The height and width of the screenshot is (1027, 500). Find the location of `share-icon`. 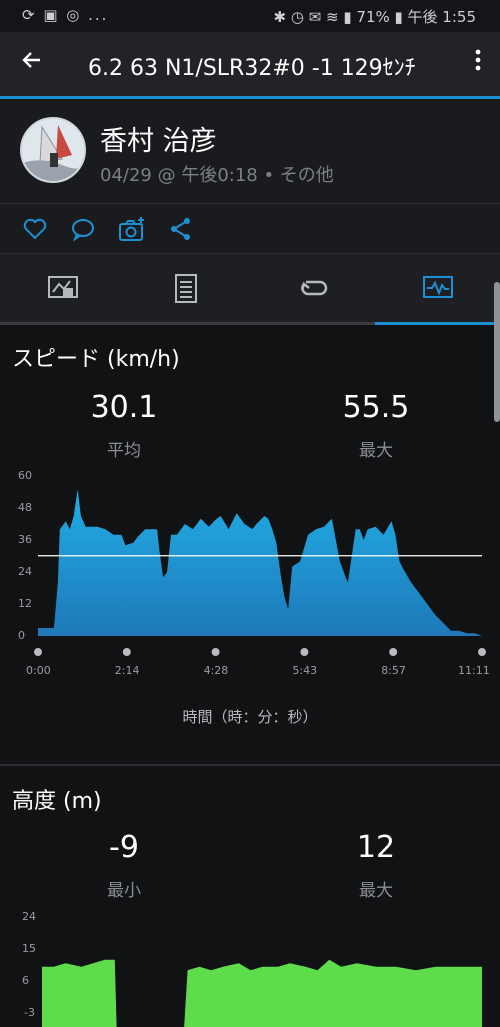

share-icon is located at coordinates (181, 229).